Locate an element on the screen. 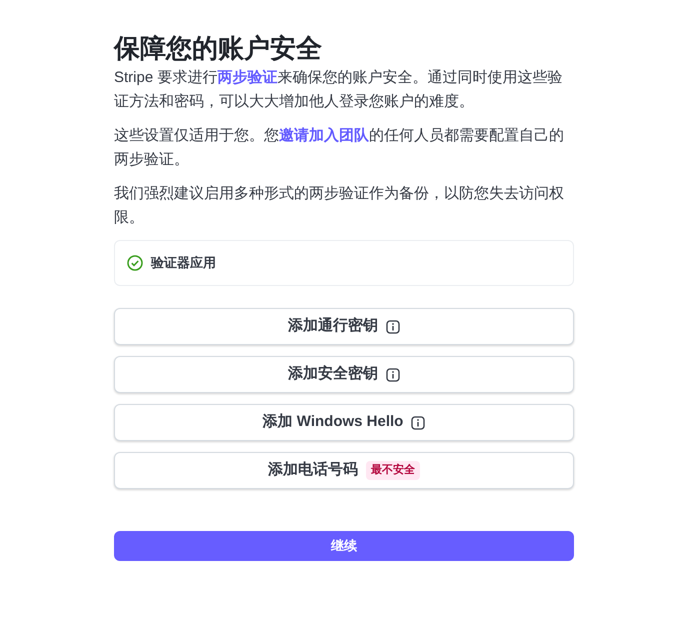  link: 两步验证 is located at coordinates (247, 77).